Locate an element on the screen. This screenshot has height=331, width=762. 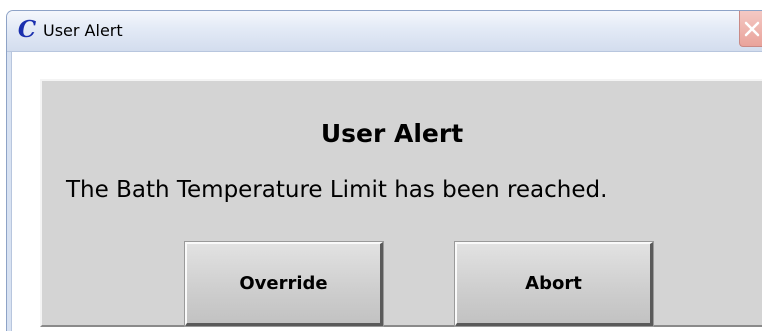
abort-button: Abort is located at coordinates (554, 284).